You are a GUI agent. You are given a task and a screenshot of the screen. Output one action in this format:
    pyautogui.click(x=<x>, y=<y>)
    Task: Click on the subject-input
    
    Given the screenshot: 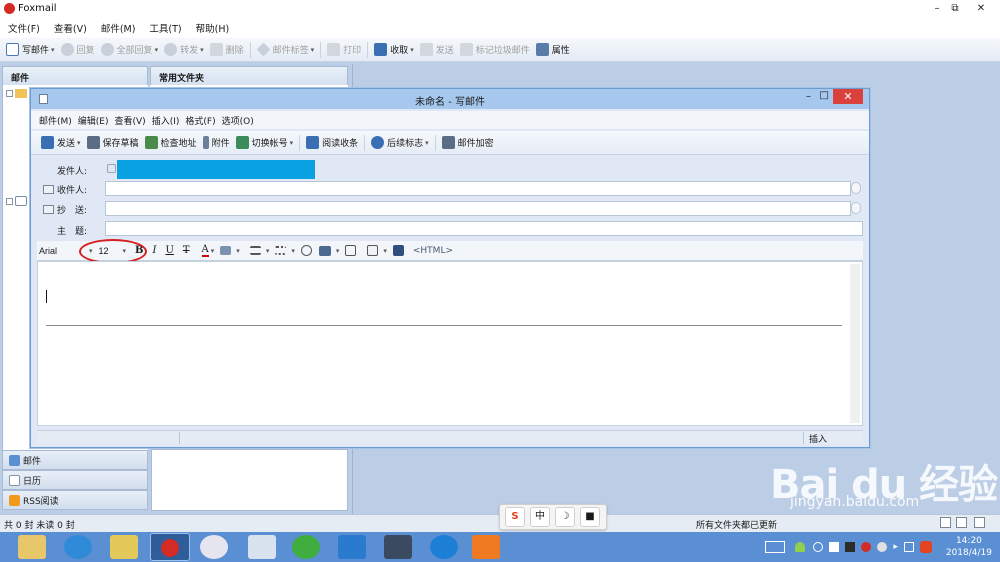 What is the action you would take?
    pyautogui.click(x=484, y=228)
    